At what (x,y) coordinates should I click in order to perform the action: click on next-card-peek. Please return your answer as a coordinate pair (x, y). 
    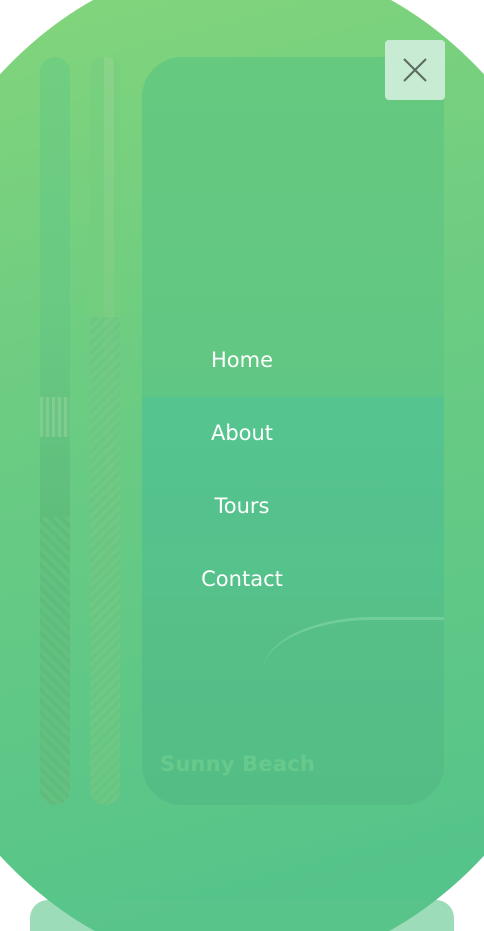
    Looking at the image, I should click on (242, 915).